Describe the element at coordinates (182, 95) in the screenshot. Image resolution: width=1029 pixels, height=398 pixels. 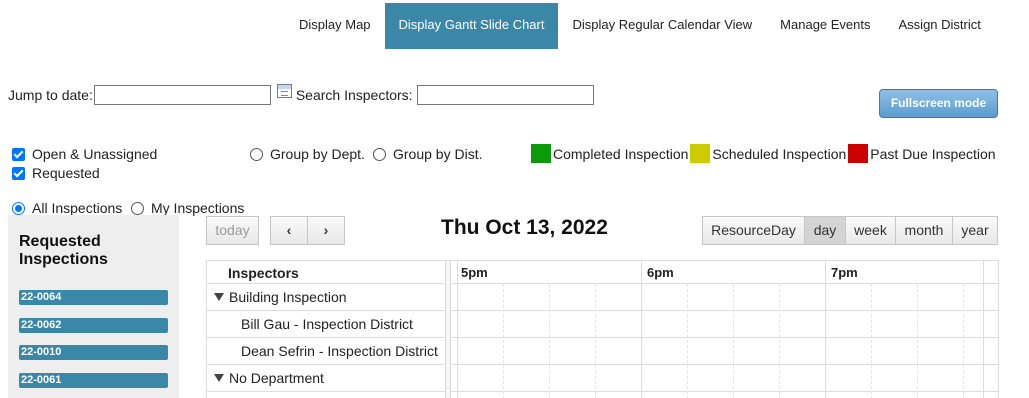
I see `jump-to-date-input` at that location.